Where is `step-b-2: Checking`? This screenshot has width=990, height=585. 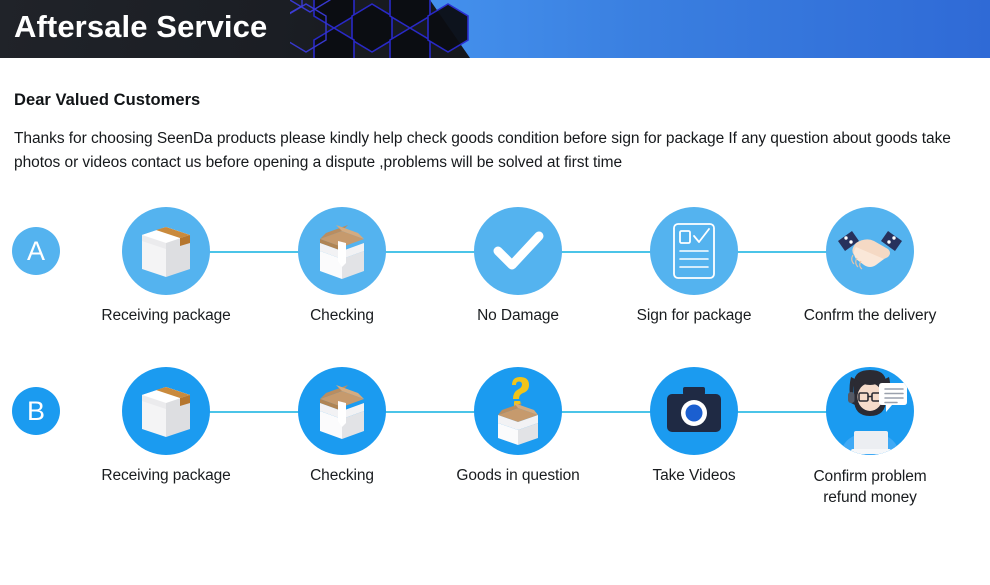
step-b-2: Checking is located at coordinates (342, 426).